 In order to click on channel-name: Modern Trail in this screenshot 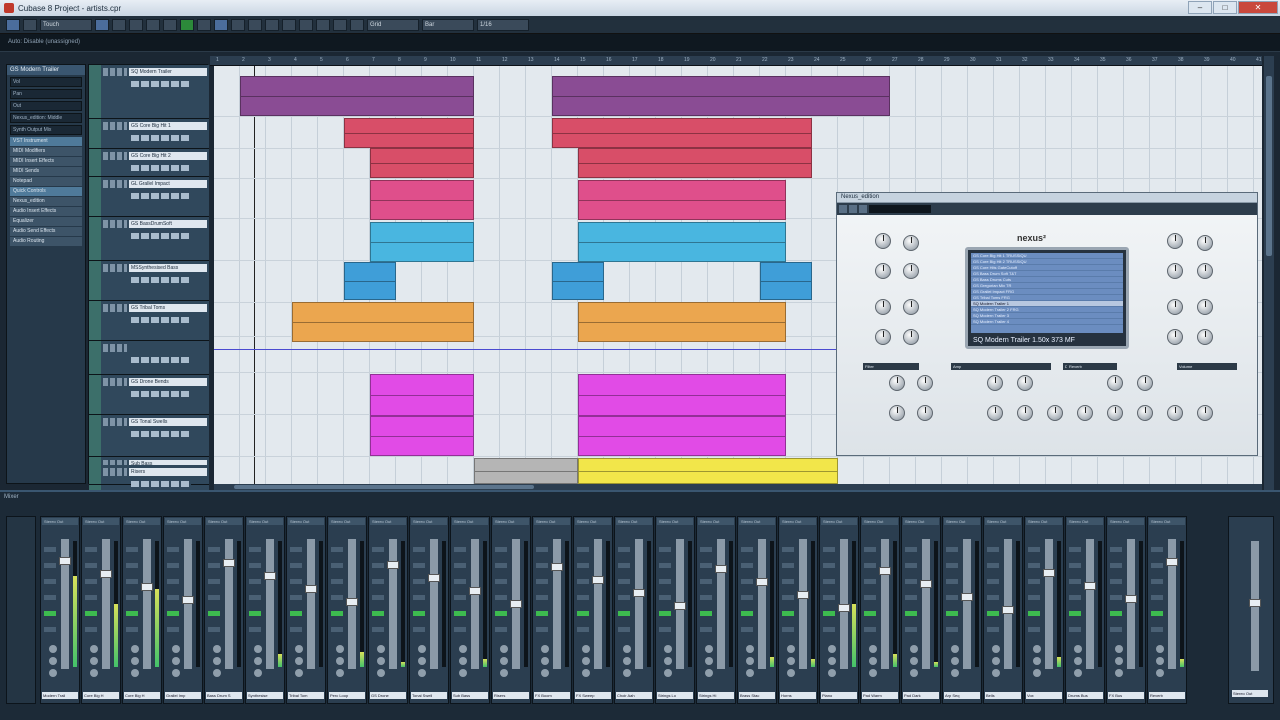, I will do `click(60, 695)`.